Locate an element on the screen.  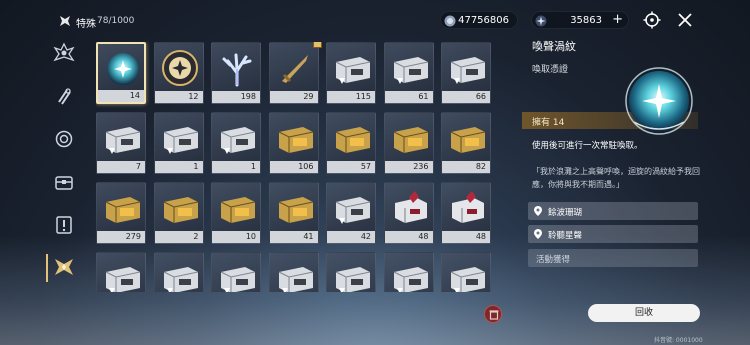
category-label: 特殊 is located at coordinates (86, 24).